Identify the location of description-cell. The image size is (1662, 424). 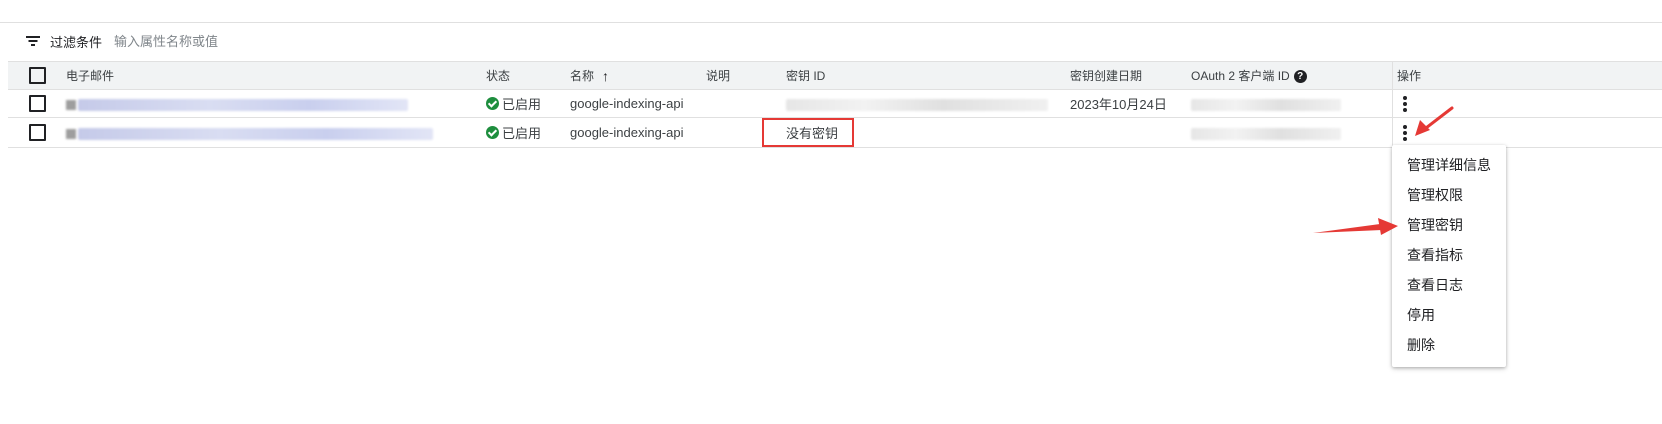
(746, 104).